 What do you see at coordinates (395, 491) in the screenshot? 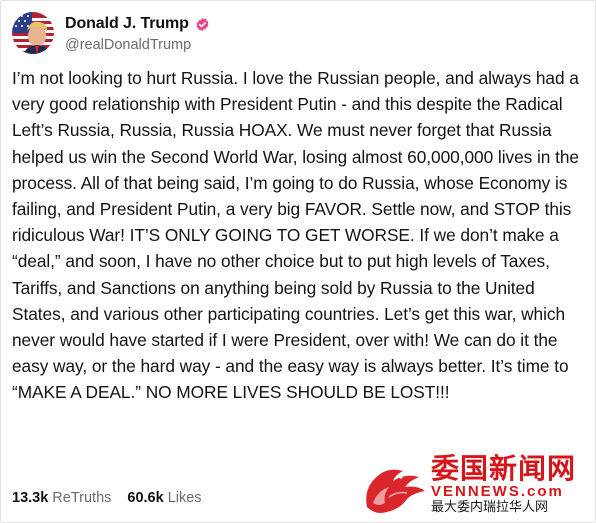
I see `phoenix-logo-icon` at bounding box center [395, 491].